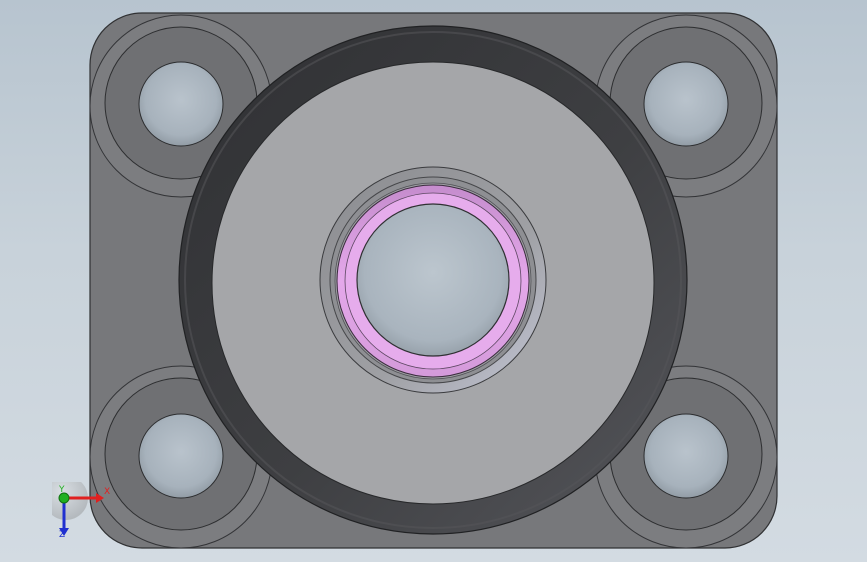 This screenshot has height=562, width=867. What do you see at coordinates (62, 535) in the screenshot?
I see `z-axis-label: Z` at bounding box center [62, 535].